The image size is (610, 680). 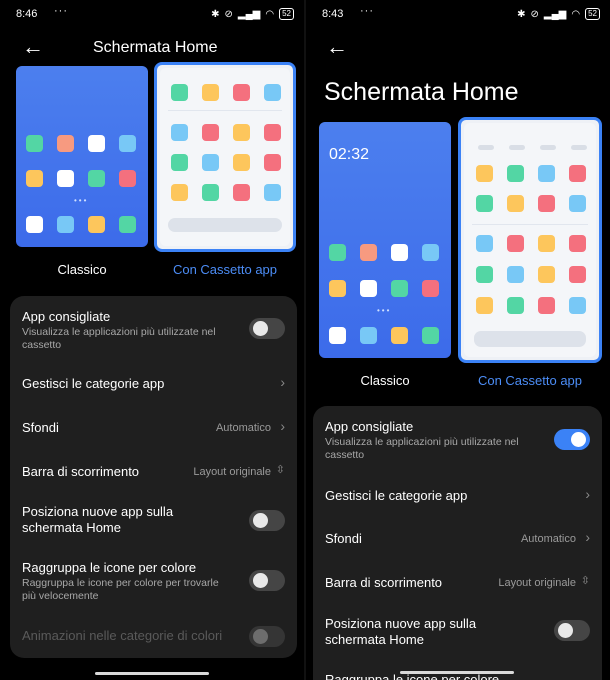 What do you see at coordinates (460, 13) in the screenshot?
I see `status-bar: 8:43 ··· ✱ ⊘ ▂▄▆ ◠ 52` at bounding box center [460, 13].